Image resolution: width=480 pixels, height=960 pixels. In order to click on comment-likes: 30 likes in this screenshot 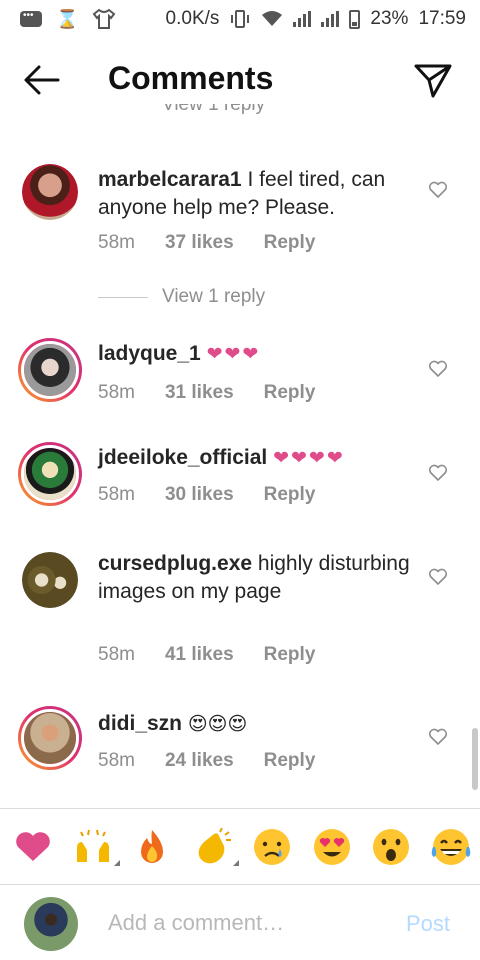, I will do `click(199, 495)`.